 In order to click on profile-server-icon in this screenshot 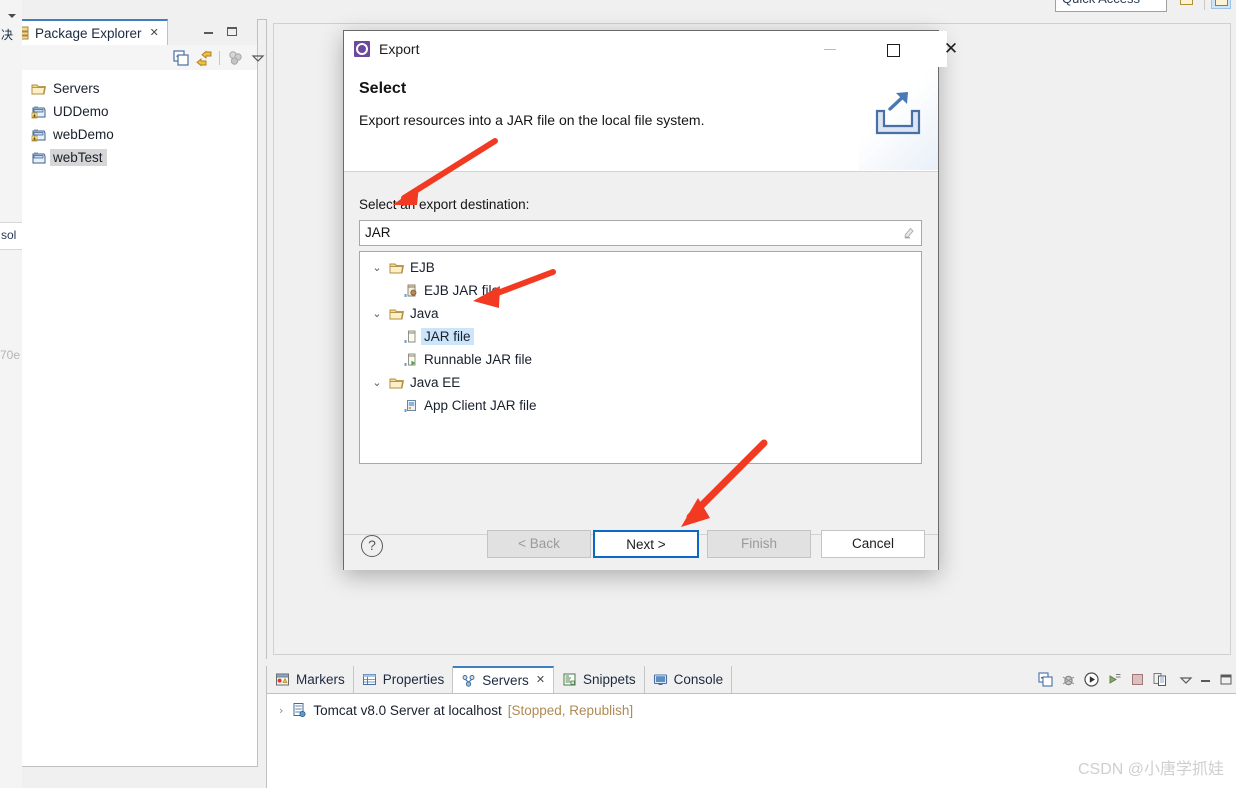, I will do `click(1114, 679)`.